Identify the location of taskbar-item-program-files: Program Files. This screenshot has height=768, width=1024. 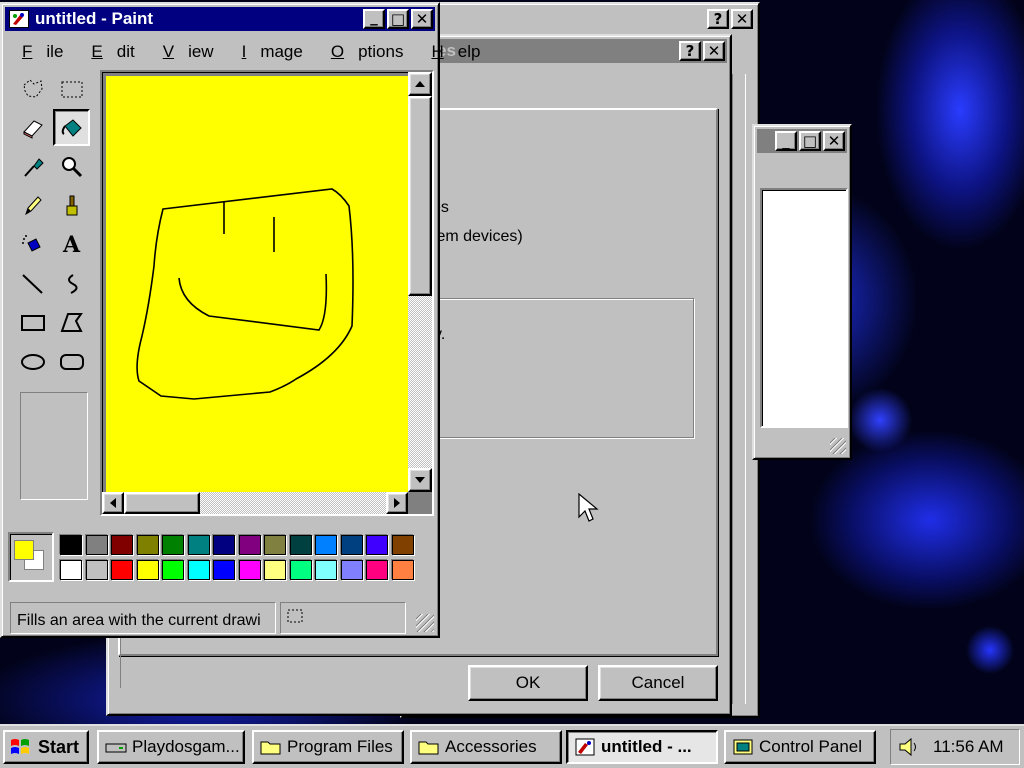
(328, 747).